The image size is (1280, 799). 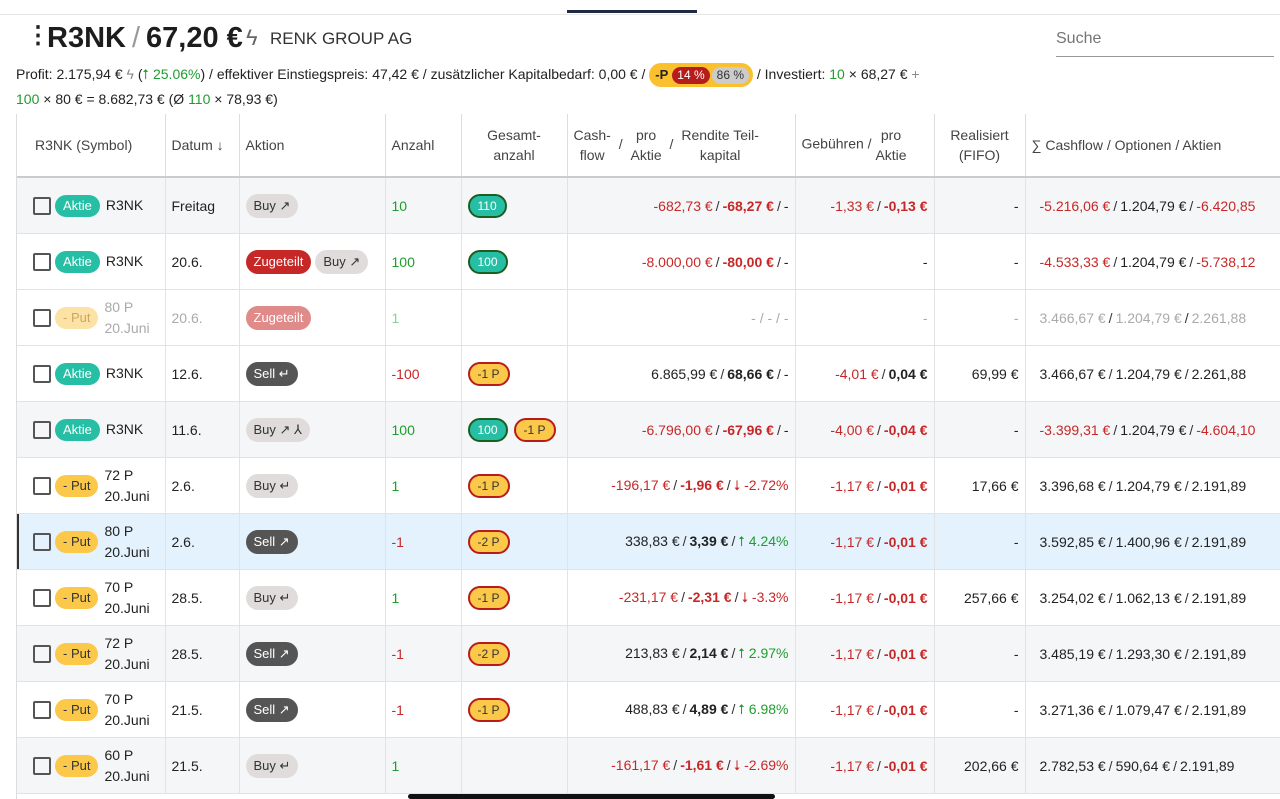 What do you see at coordinates (980, 765) in the screenshot?
I see `realisiert-cell: 202,66 €` at bounding box center [980, 765].